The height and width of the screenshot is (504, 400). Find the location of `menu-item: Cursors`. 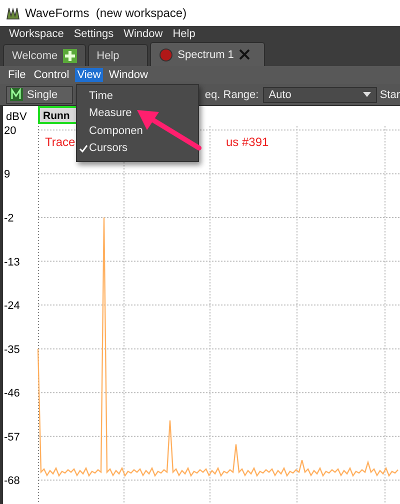

menu-item: Cursors is located at coordinates (137, 148).